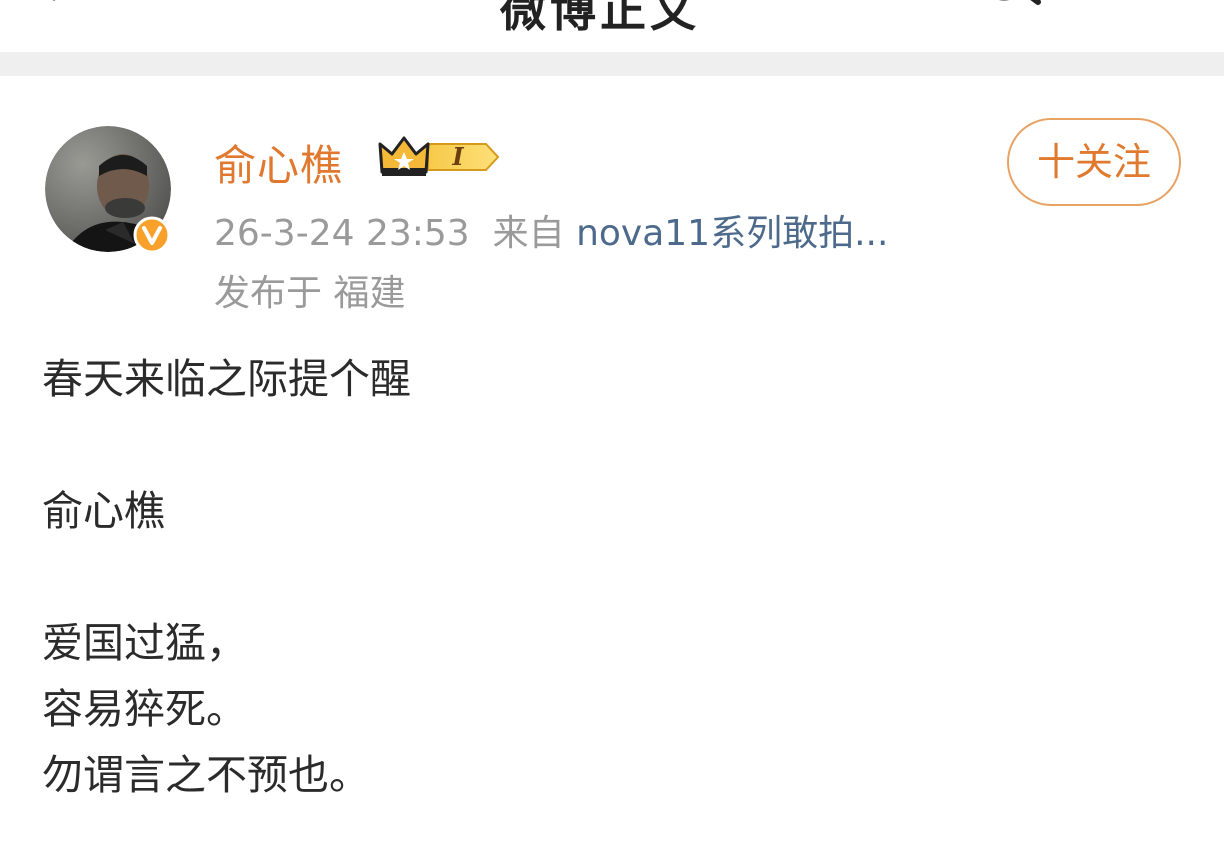  What do you see at coordinates (268, 293) in the screenshot?
I see `location-label: 发布于` at bounding box center [268, 293].